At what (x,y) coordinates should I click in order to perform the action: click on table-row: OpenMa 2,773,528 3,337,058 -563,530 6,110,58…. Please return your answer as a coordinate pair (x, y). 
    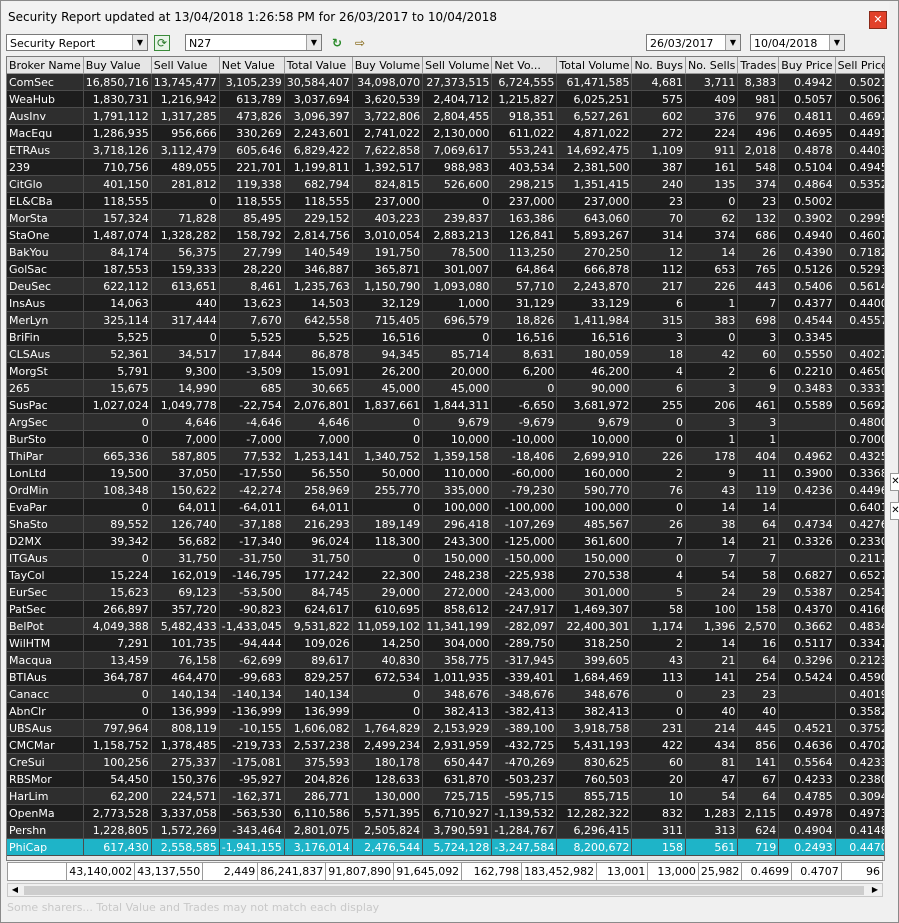
    Looking at the image, I should click on (445, 813).